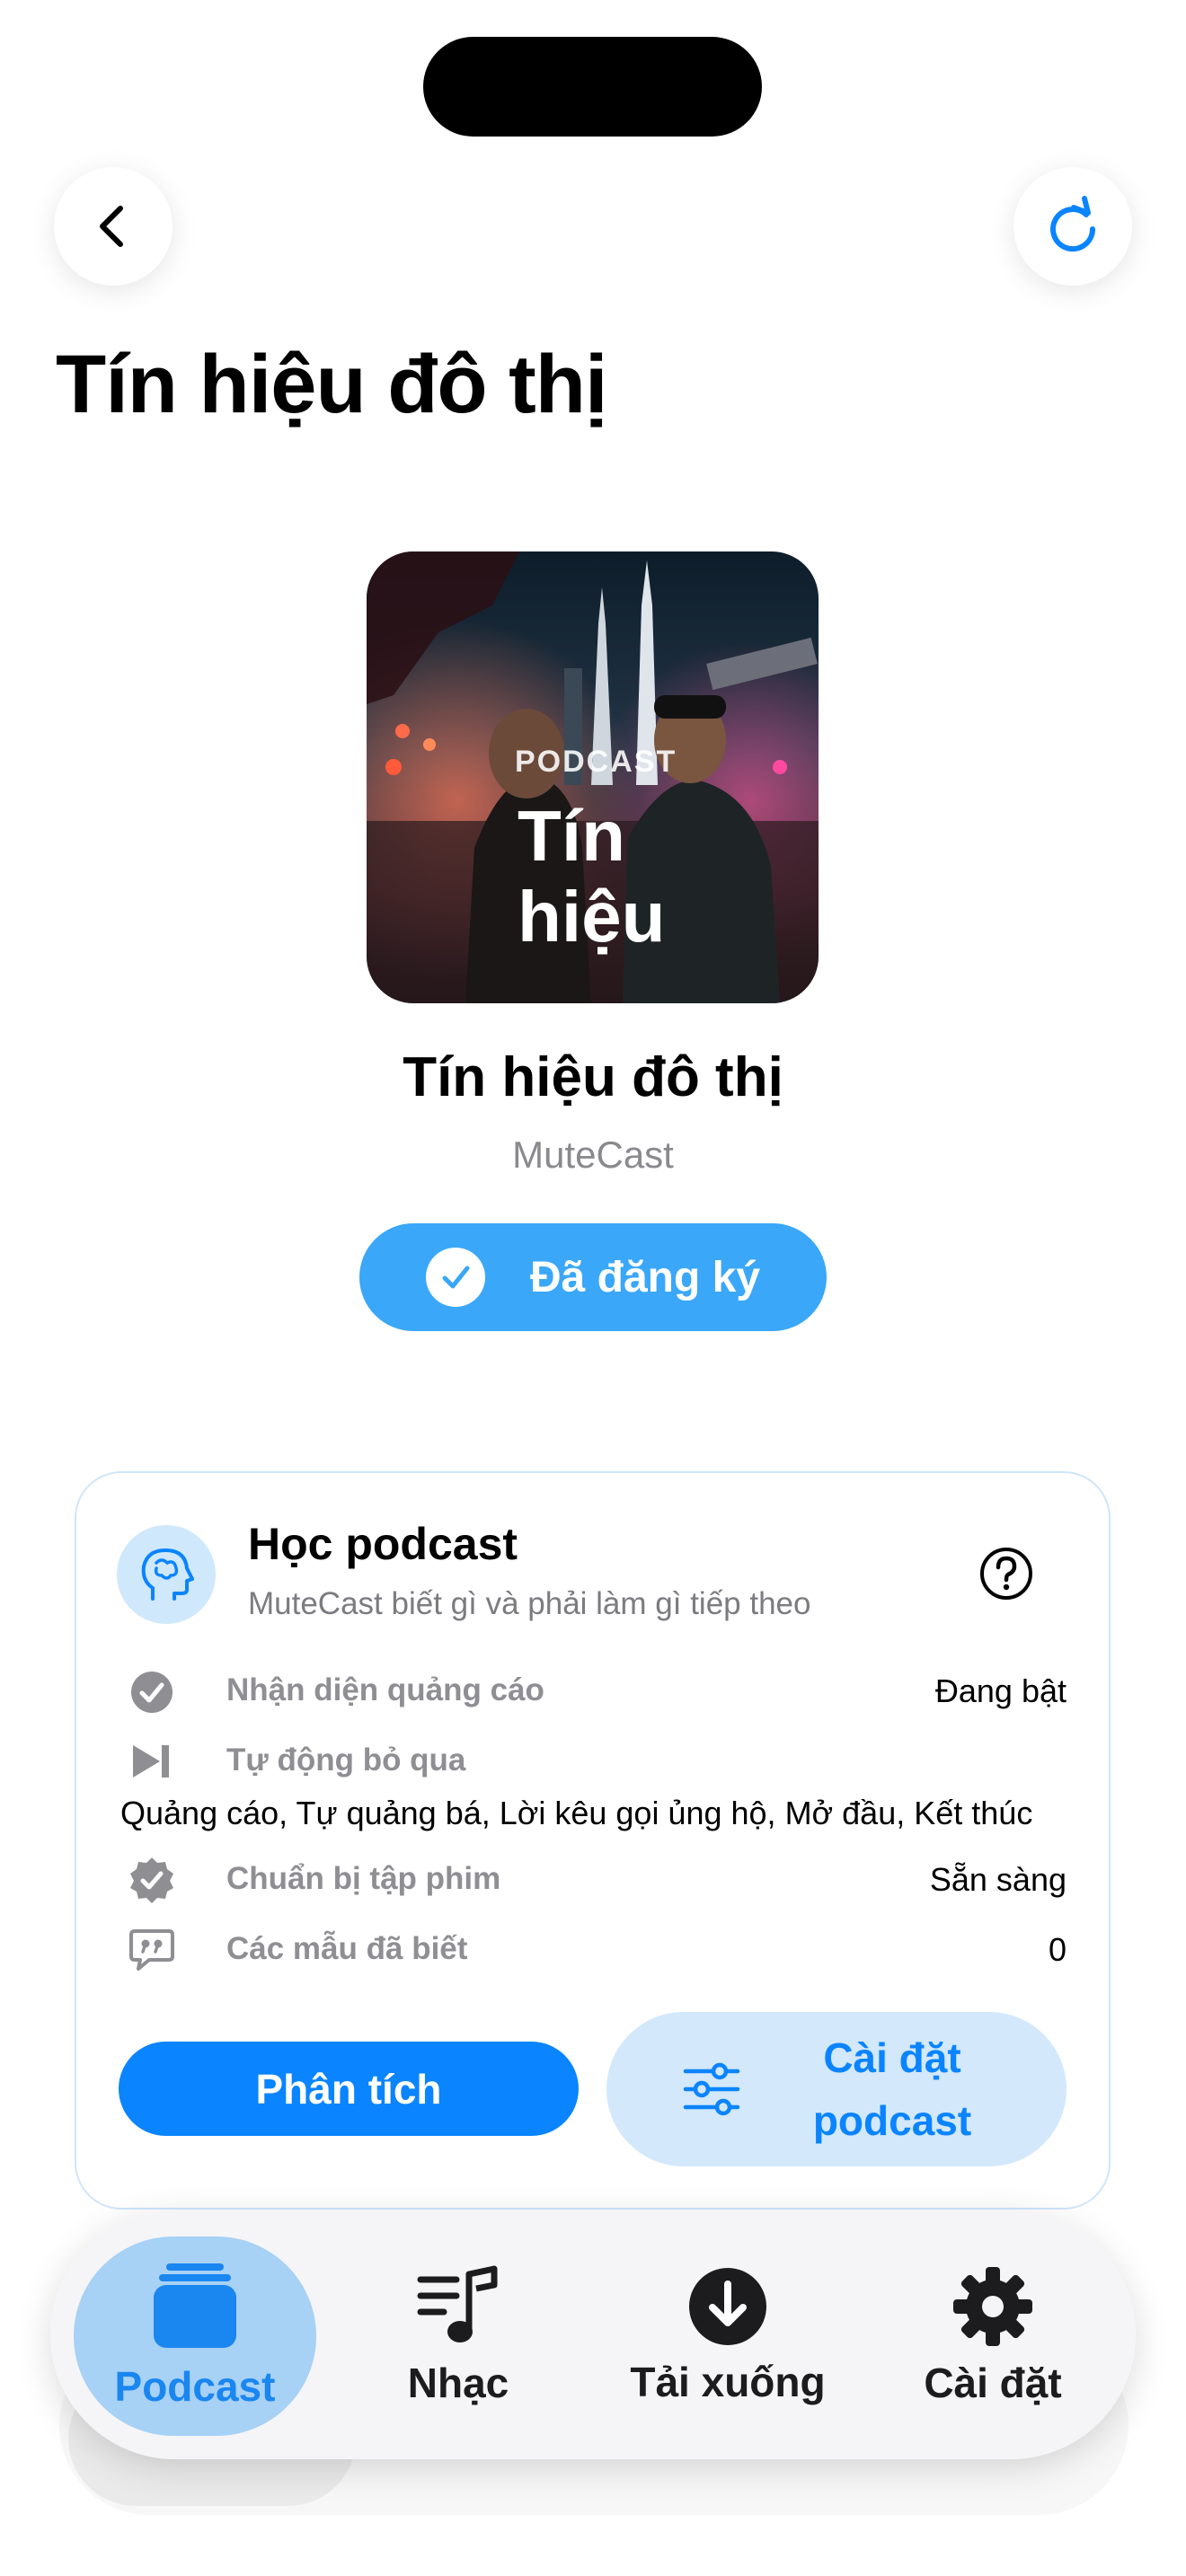 The image size is (1186, 2576). I want to click on refresh-button, so click(1072, 226).